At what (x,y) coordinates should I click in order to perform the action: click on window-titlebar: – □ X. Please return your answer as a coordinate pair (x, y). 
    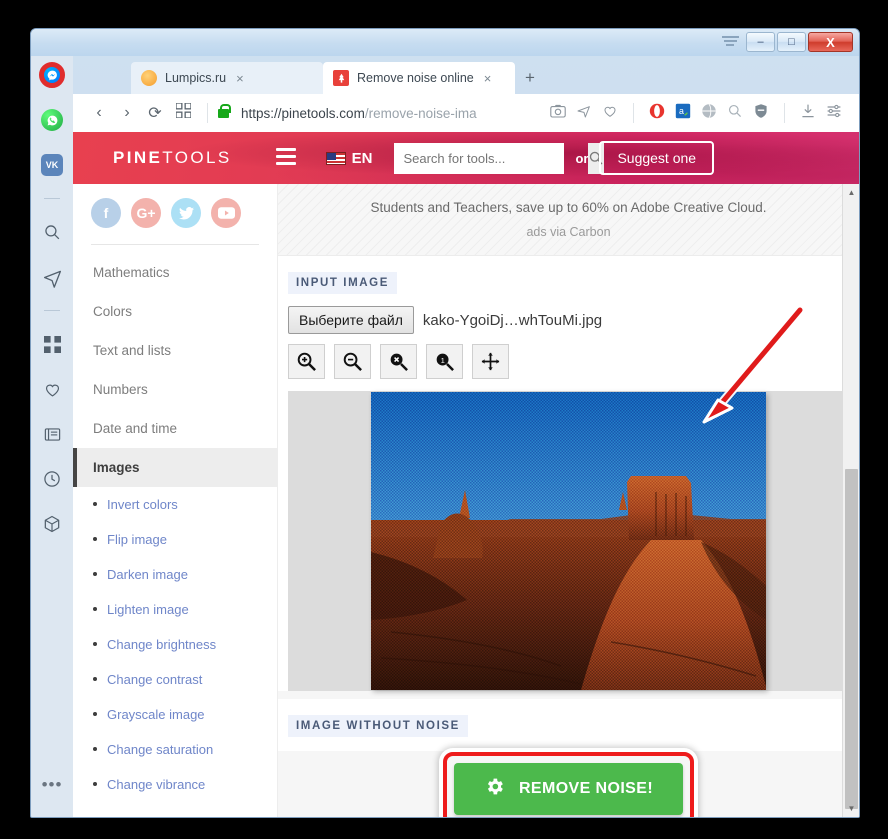
    Looking at the image, I should click on (445, 42).